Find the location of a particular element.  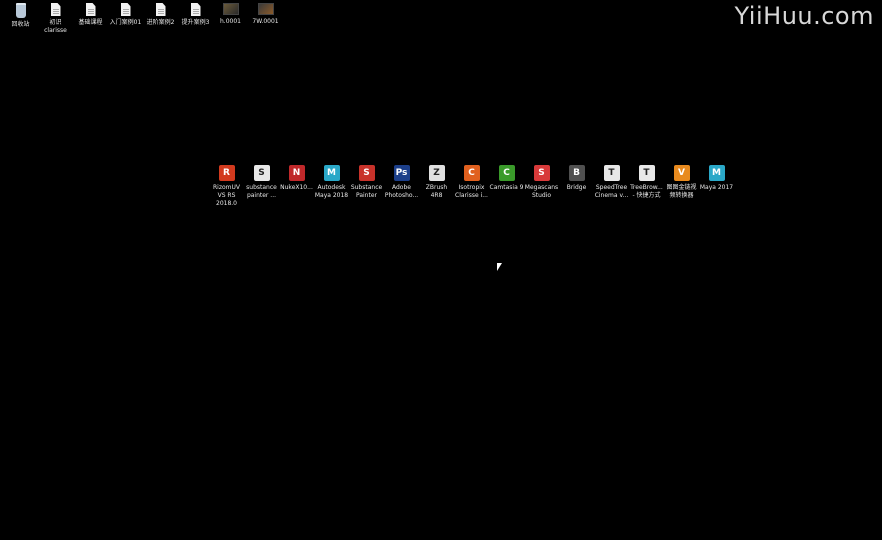

desktop-icon-doc-1: 初识clarisse is located at coordinates (55, 19).